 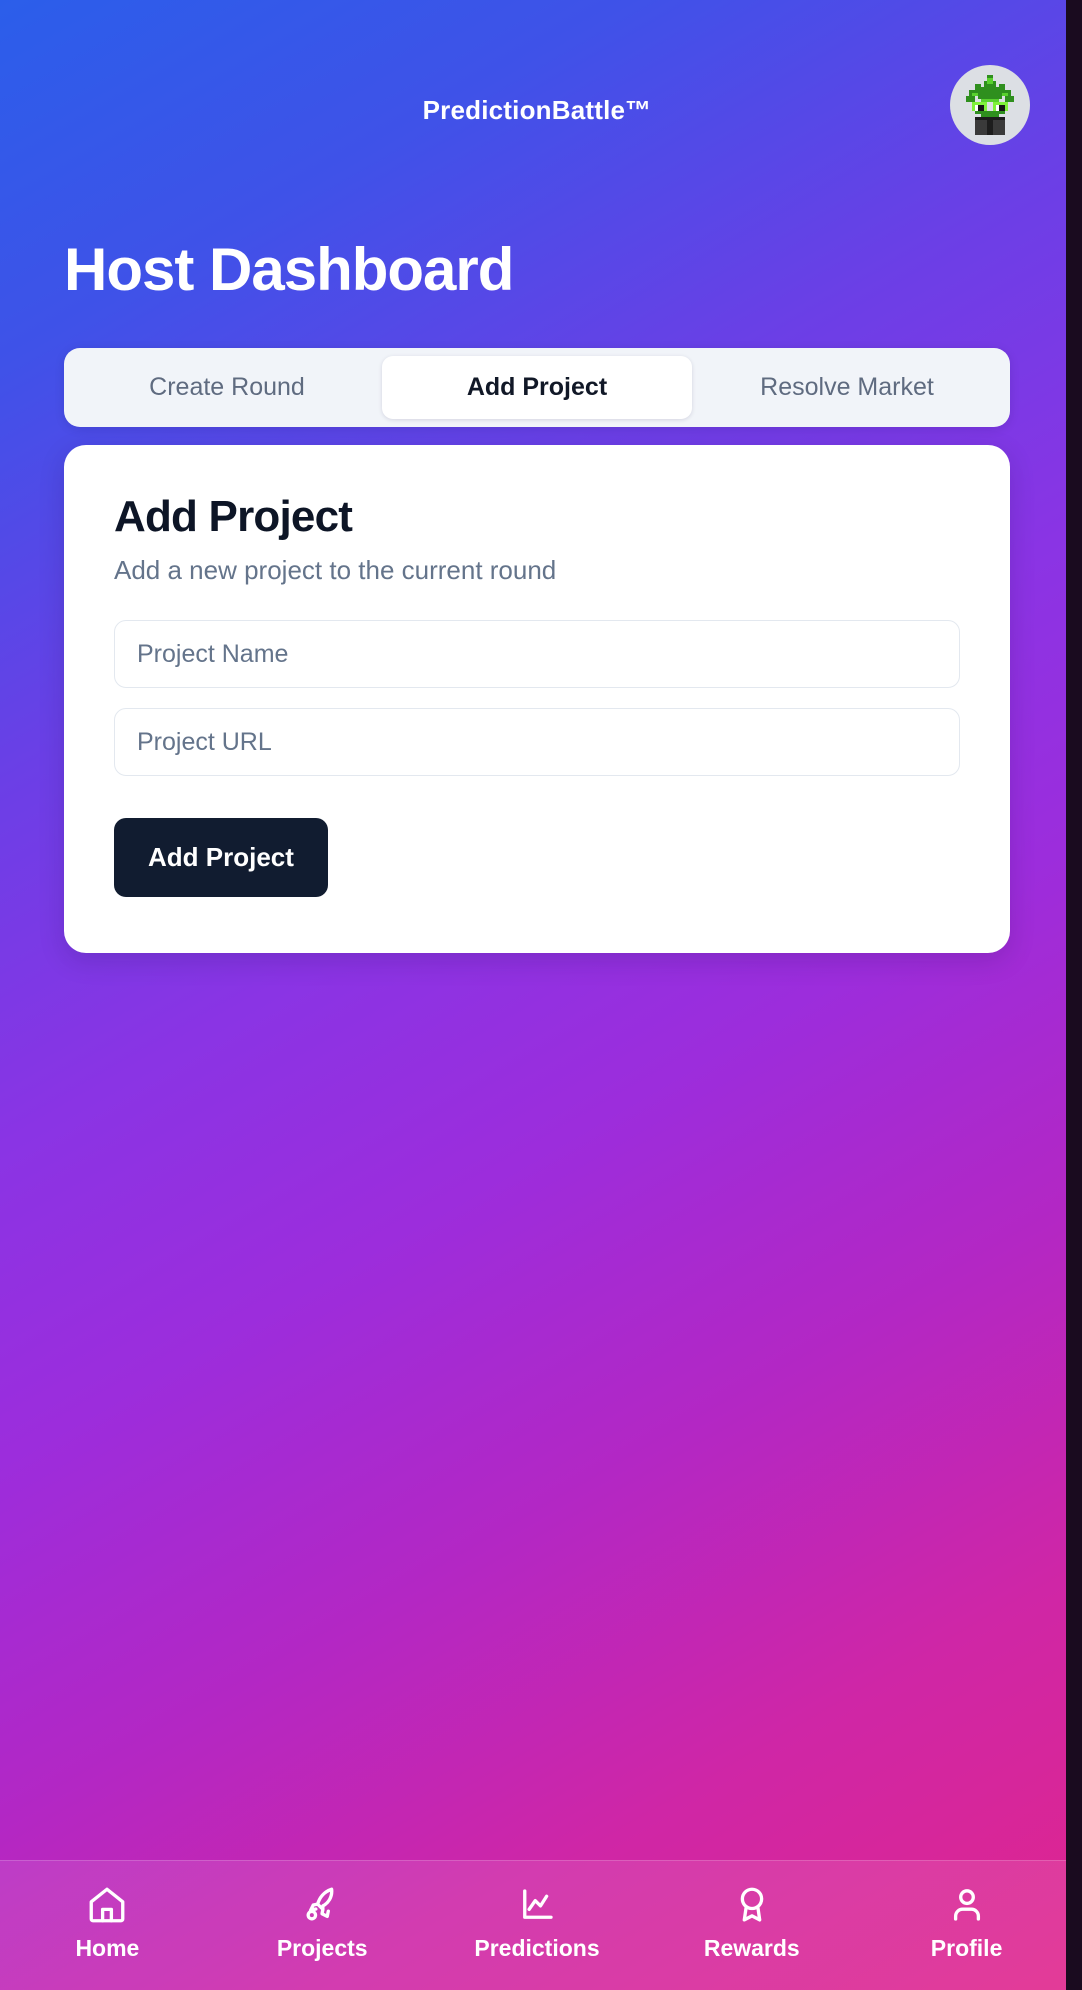 What do you see at coordinates (221, 858) in the screenshot?
I see `add-project-submit-button: Add Project` at bounding box center [221, 858].